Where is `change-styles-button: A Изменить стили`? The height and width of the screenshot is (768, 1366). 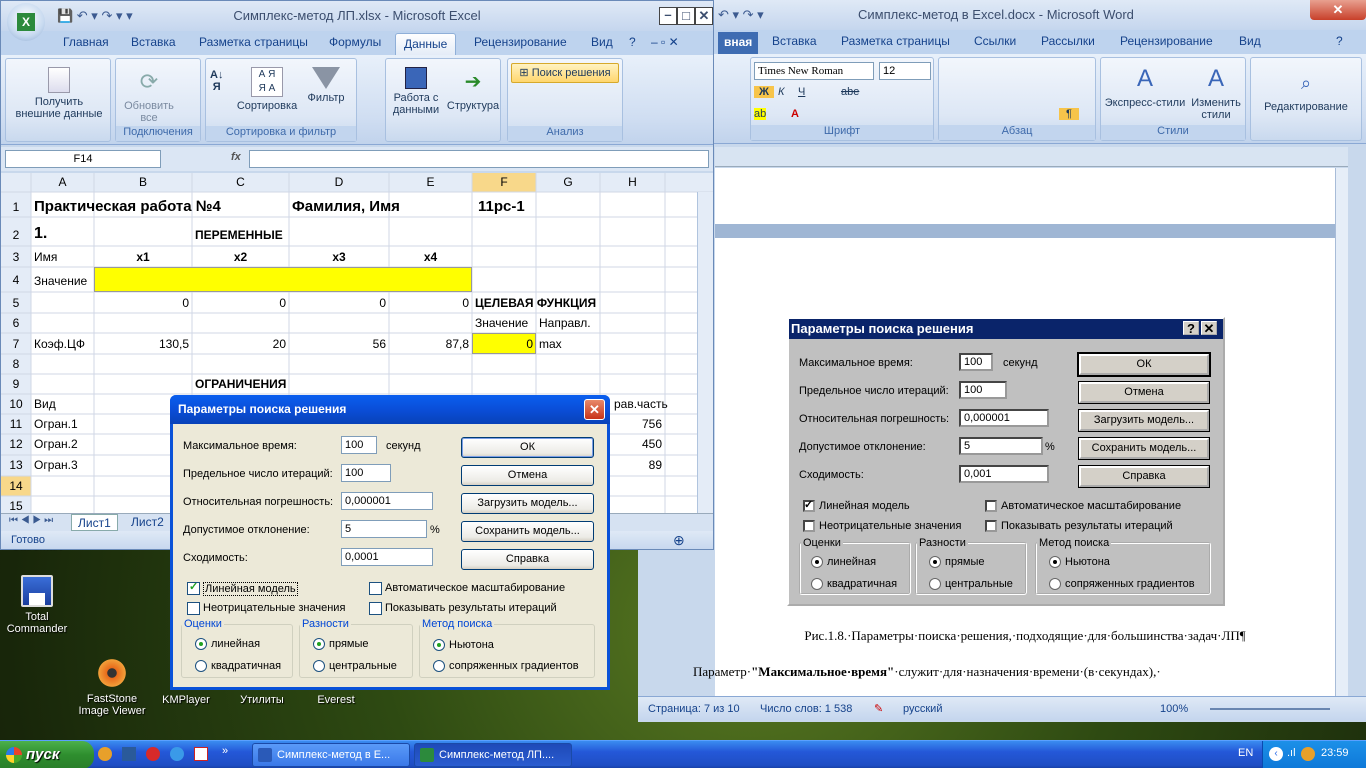 change-styles-button: A Изменить стили is located at coordinates (1216, 92).